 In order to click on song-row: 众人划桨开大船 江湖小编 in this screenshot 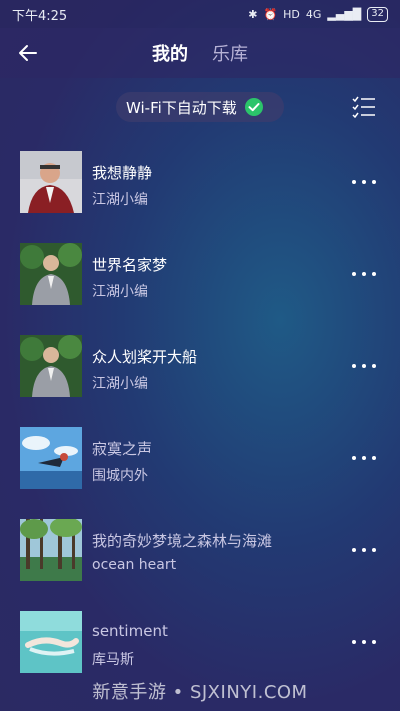, I will do `click(200, 380)`.